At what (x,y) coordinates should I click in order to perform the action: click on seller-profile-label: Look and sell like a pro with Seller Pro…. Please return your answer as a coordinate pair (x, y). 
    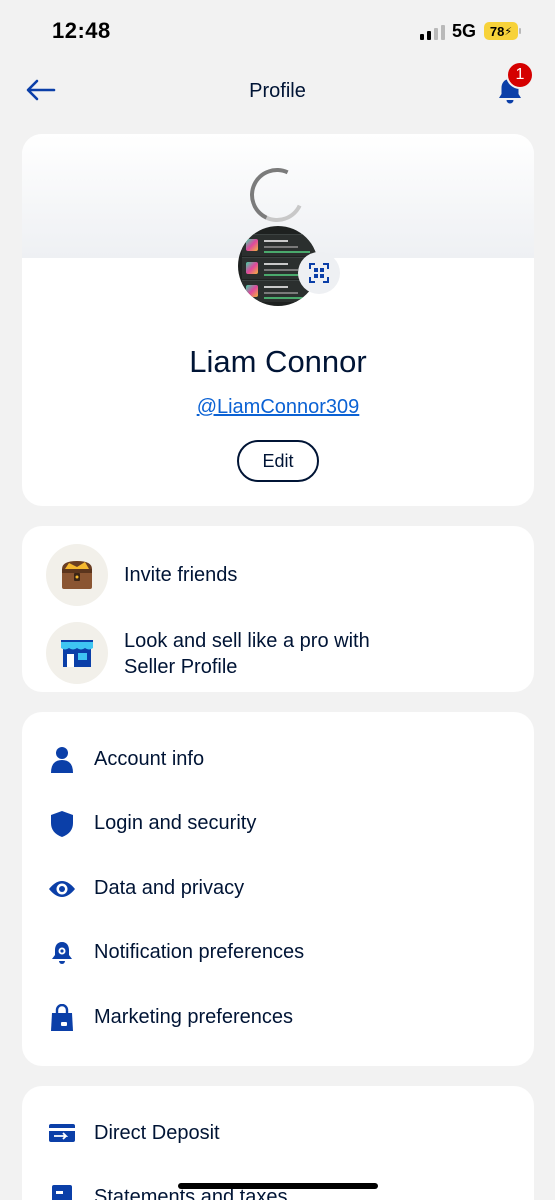
    Looking at the image, I should click on (247, 654).